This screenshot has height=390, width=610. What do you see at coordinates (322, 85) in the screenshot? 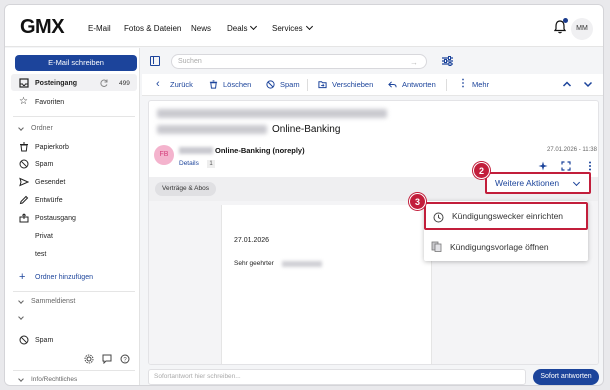
I see `folder-move-icon` at bounding box center [322, 85].